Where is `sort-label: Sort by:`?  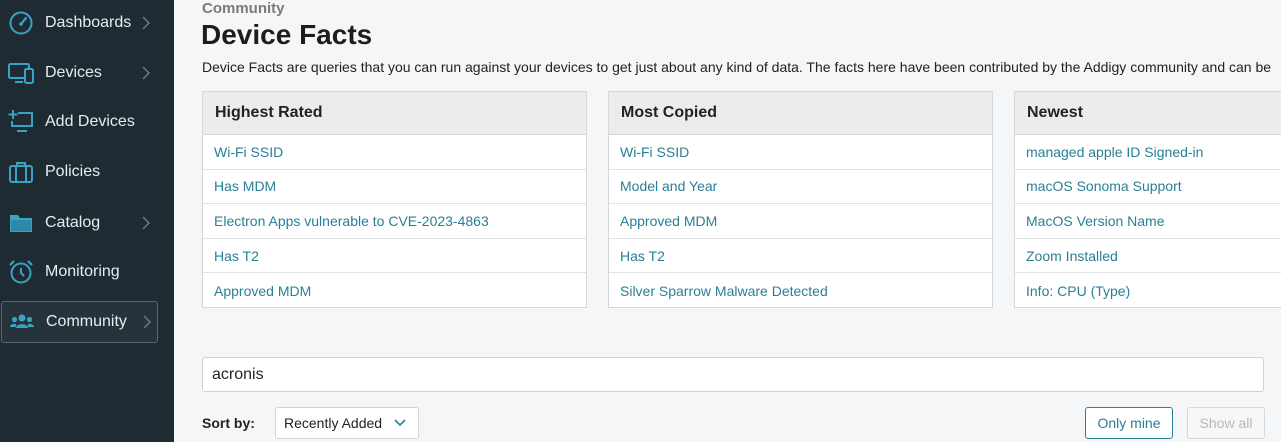 sort-label: Sort by: is located at coordinates (228, 423).